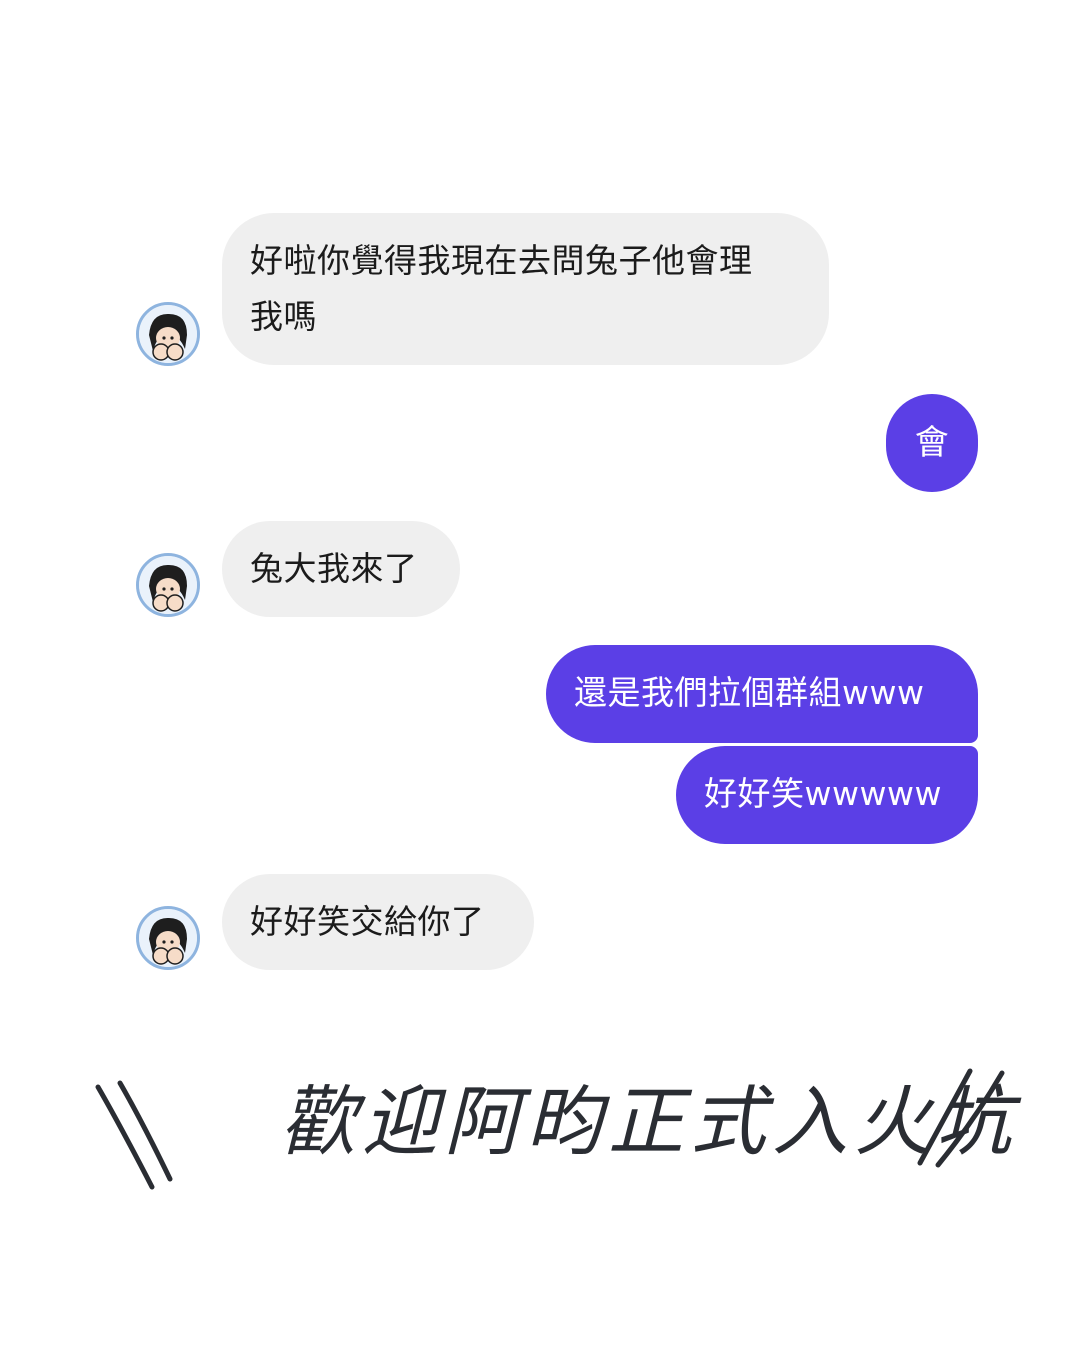  I want to click on outgoing-message: 會, so click(932, 443).